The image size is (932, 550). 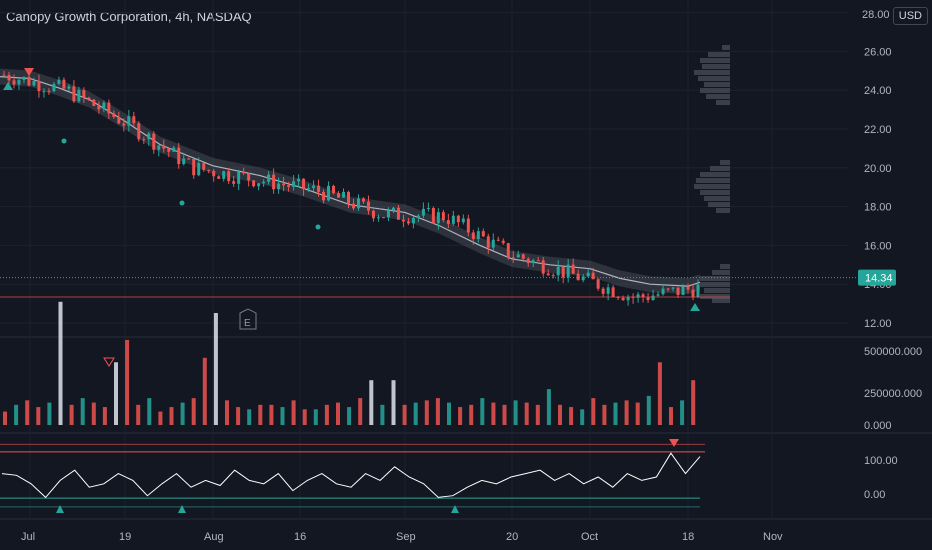 What do you see at coordinates (876, 15) in the screenshot?
I see `price-tick-label: 28.00` at bounding box center [876, 15].